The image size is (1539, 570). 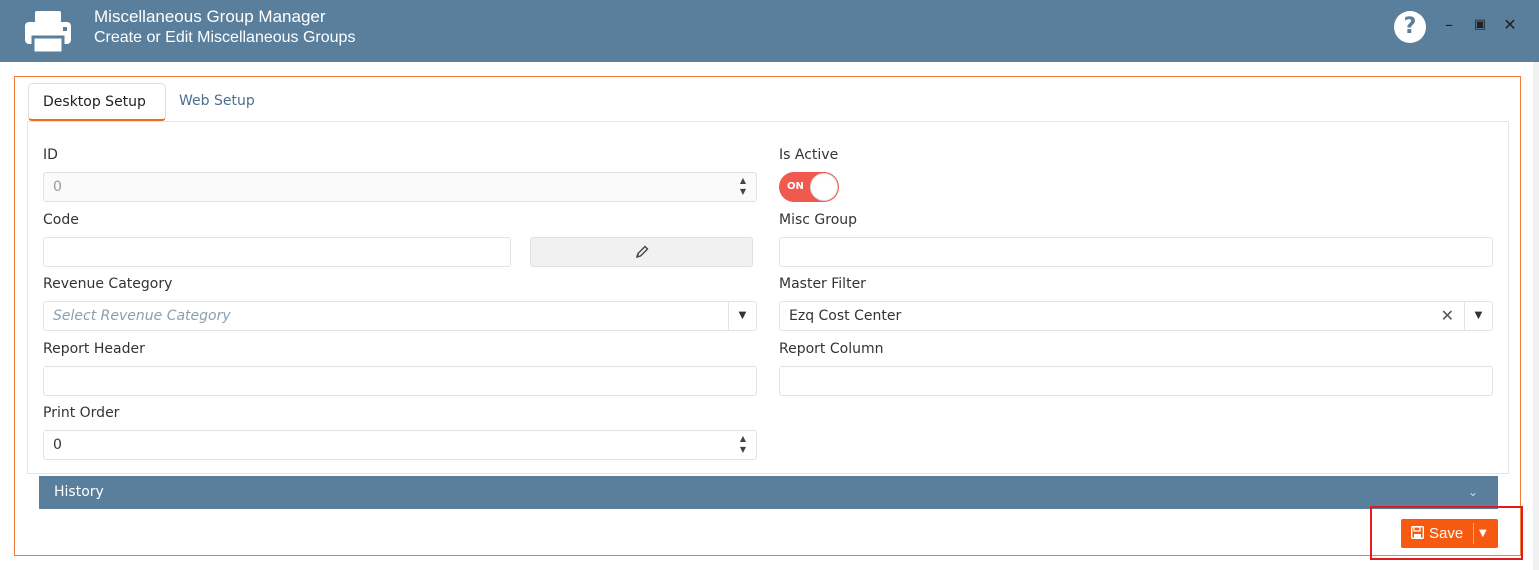 What do you see at coordinates (1410, 27) in the screenshot?
I see `help-icon: ?` at bounding box center [1410, 27].